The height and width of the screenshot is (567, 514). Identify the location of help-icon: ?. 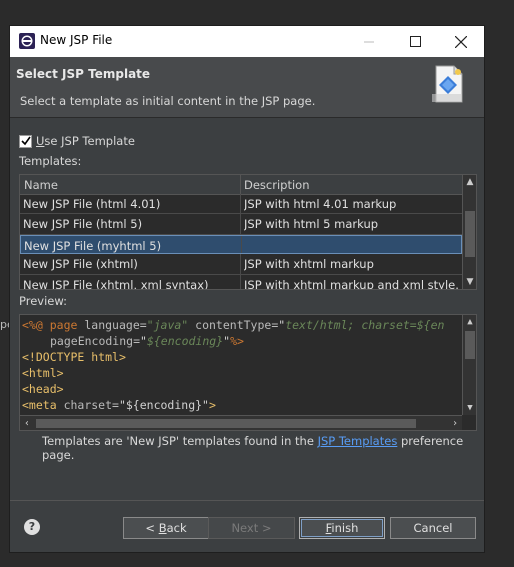
(32, 527).